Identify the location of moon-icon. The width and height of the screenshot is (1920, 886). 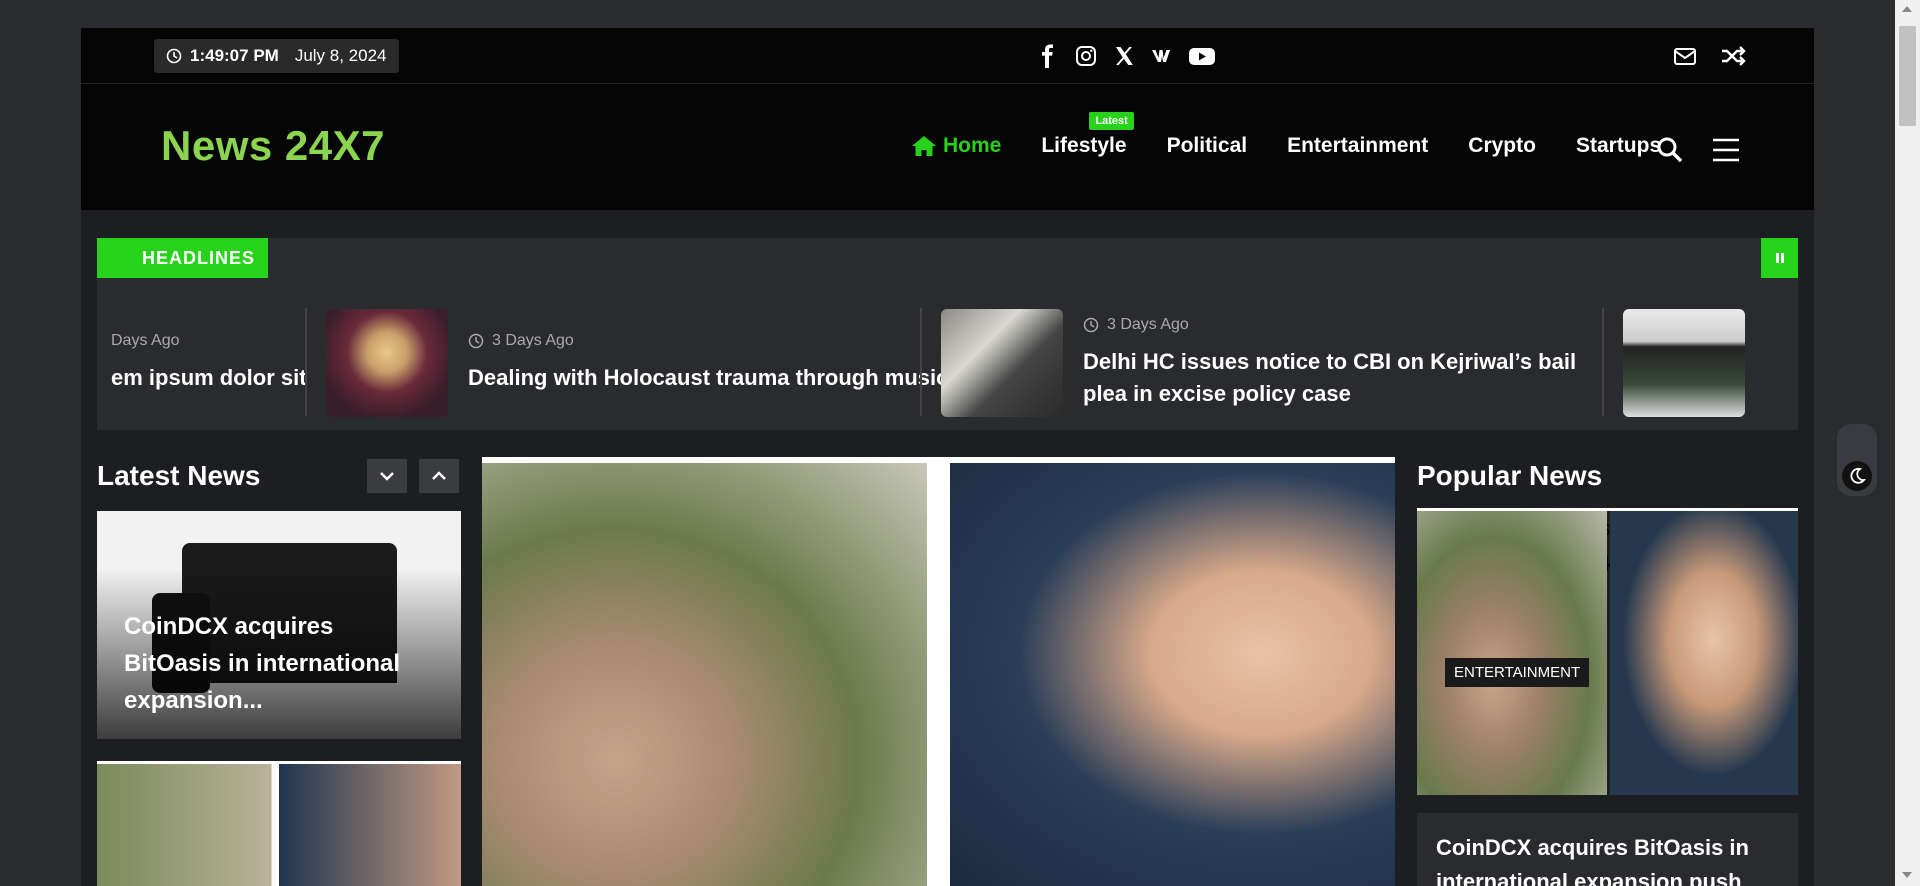
(1857, 476).